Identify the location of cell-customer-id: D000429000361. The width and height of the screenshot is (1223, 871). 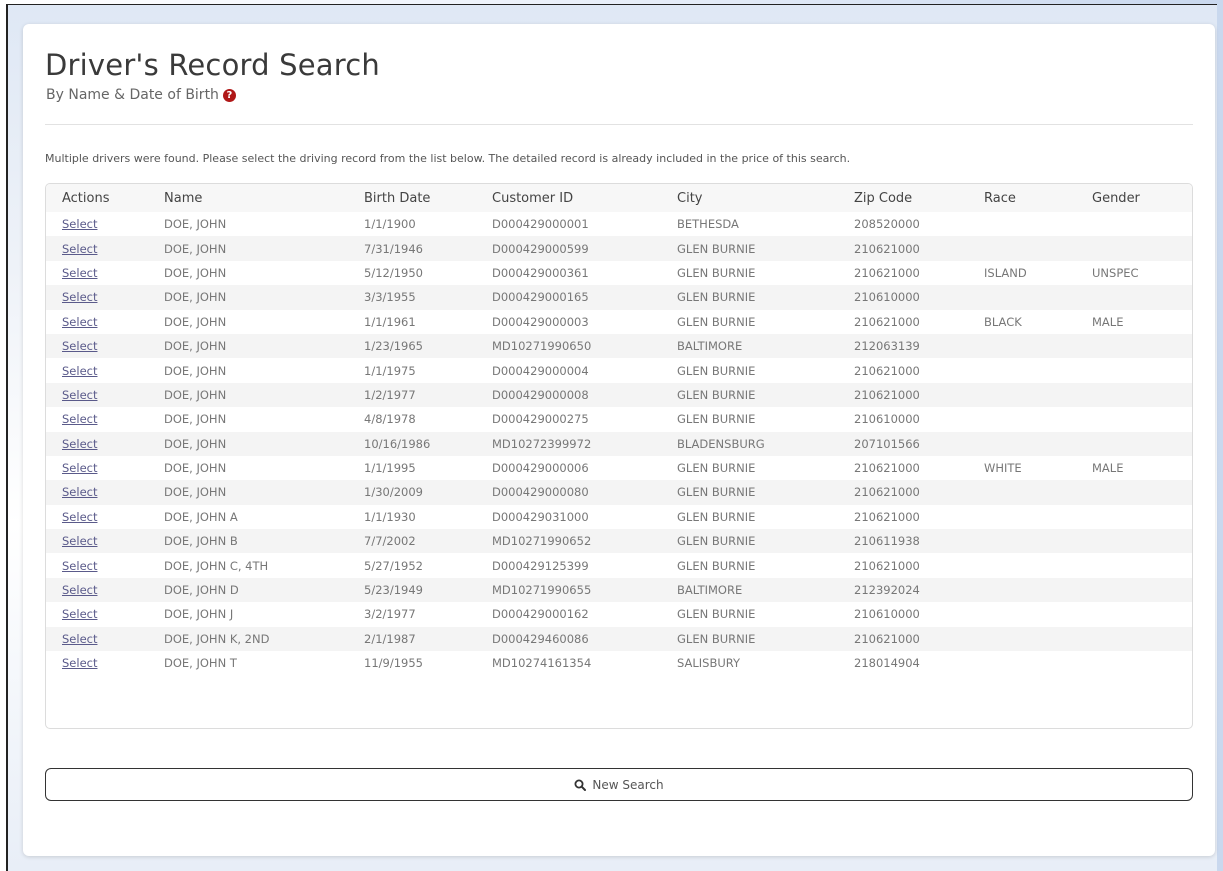
(568, 273).